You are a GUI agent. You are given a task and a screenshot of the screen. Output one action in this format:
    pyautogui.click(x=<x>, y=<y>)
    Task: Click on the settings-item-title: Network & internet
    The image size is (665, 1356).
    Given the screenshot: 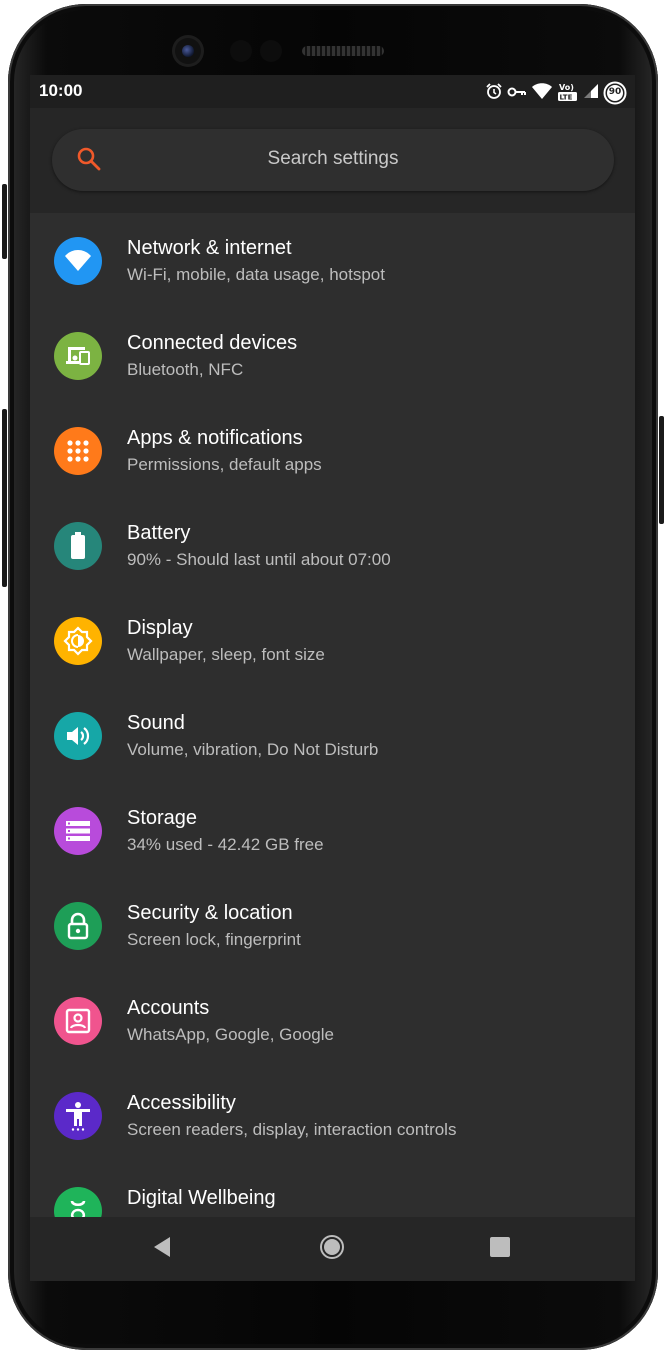 What is the action you would take?
    pyautogui.click(x=209, y=248)
    